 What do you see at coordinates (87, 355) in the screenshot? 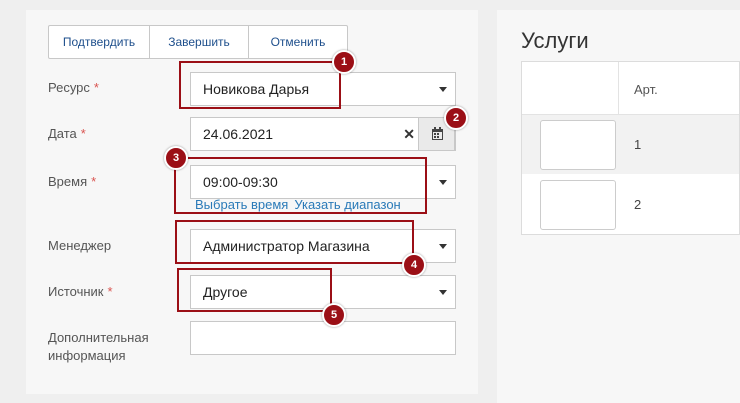
I see `extra-info-label-line2: информация` at bounding box center [87, 355].